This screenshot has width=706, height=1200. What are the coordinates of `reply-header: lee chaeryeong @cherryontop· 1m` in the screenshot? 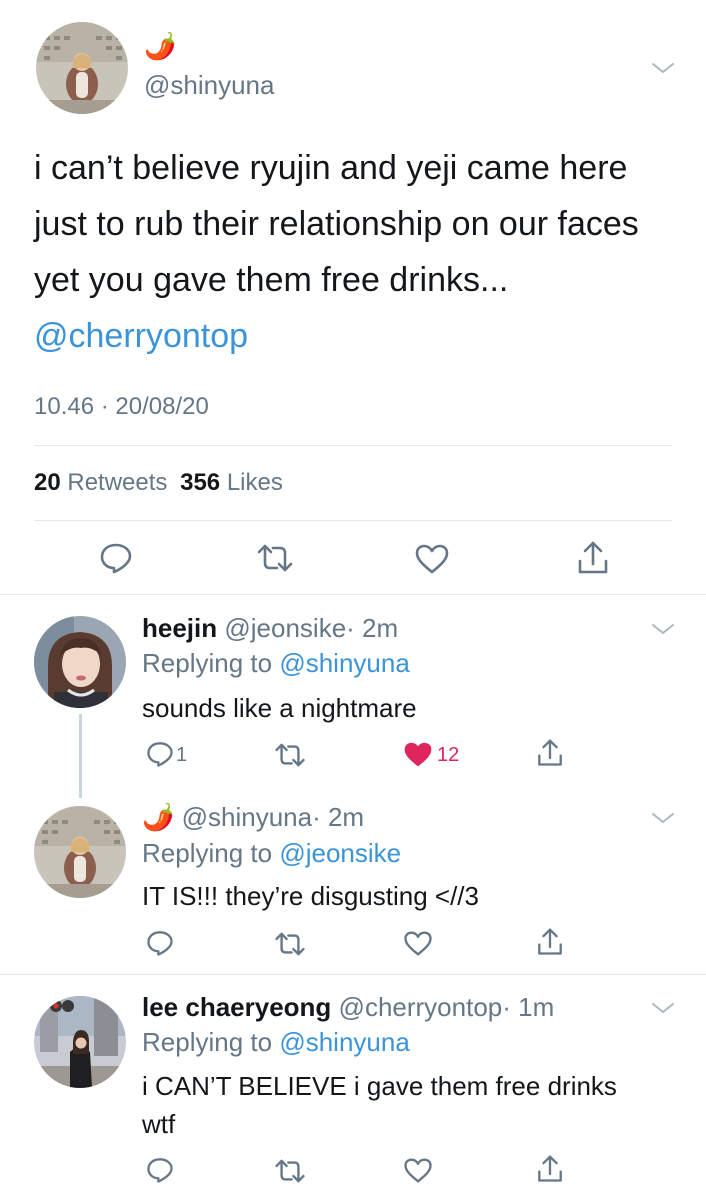 It's located at (348, 1007).